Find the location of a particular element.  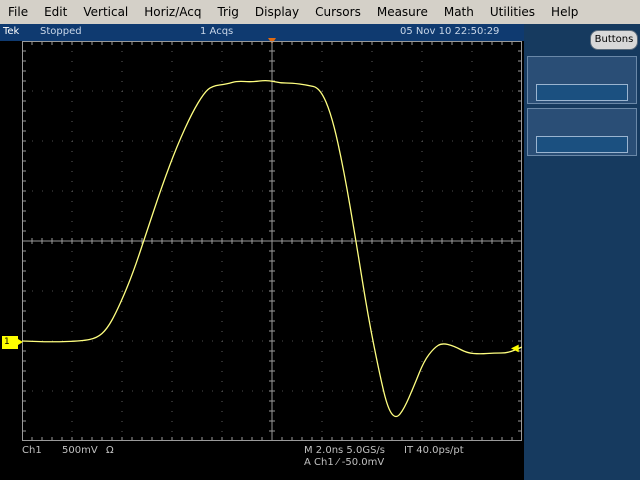

menu-trig: Trig is located at coordinates (227, 12).